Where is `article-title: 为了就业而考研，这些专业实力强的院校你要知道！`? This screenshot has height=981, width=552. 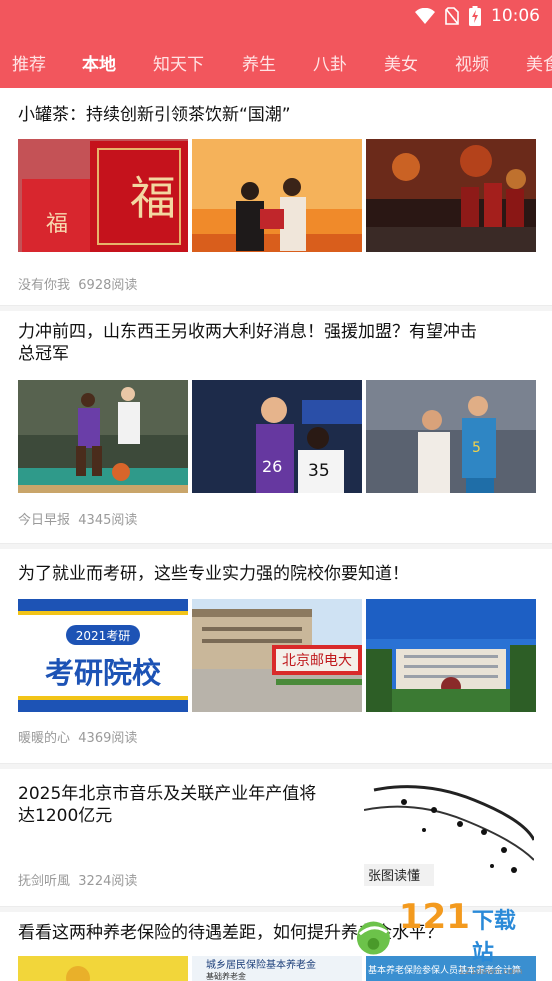 article-title: 为了就业而考研，这些专业实力强的院校你要知道！ is located at coordinates (213, 574).